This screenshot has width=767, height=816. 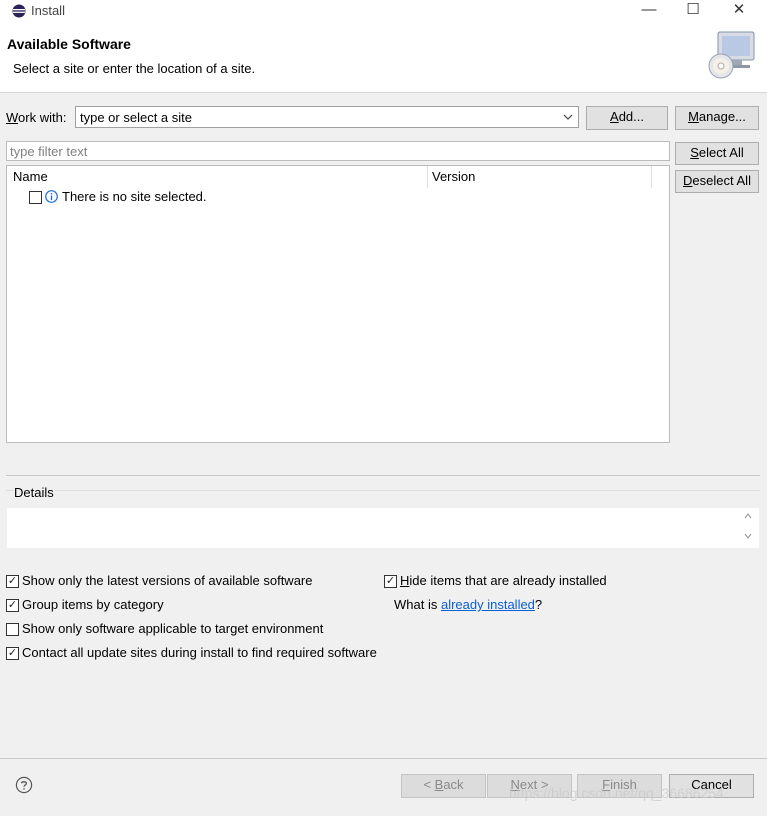 I want to click on column-header-version: Version, so click(x=453, y=176).